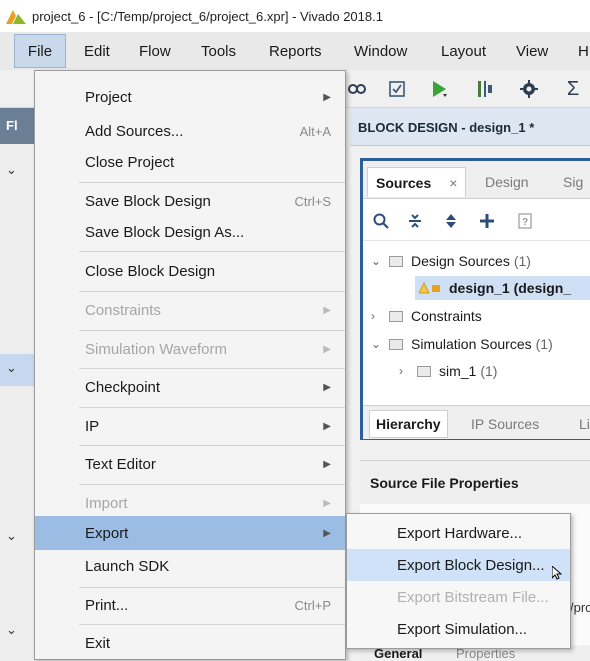 This screenshot has width=590, height=661. I want to click on menu-item-close-block-design: Close Block Design, so click(190, 271).